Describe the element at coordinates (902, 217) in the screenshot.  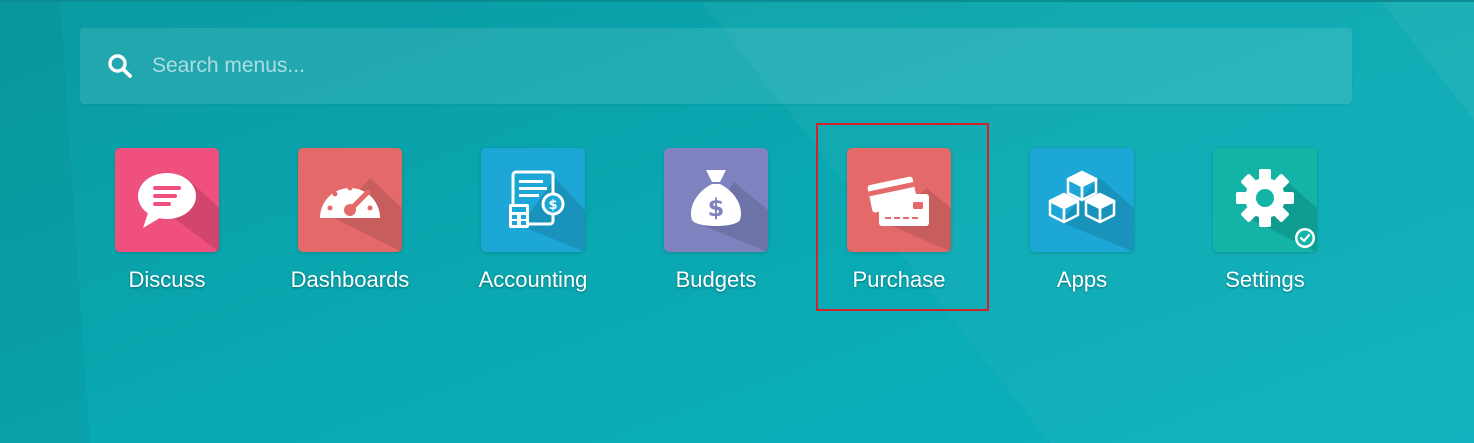
I see `highlight-box-purchase` at that location.